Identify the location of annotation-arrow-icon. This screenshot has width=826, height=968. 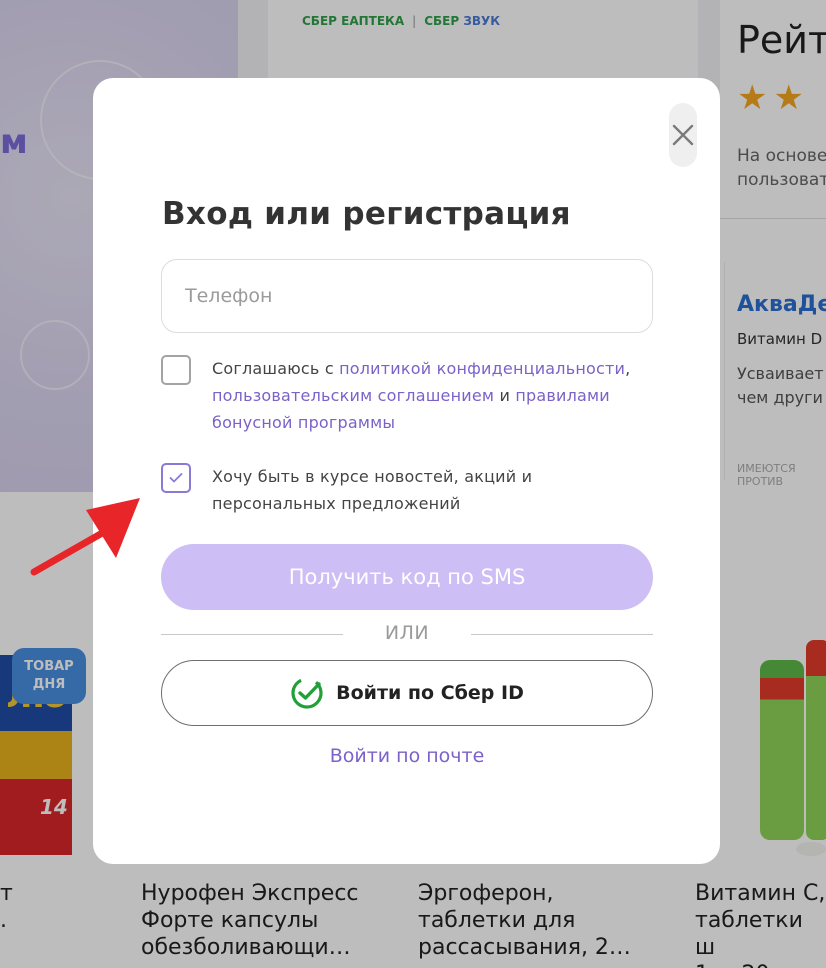
(85, 537).